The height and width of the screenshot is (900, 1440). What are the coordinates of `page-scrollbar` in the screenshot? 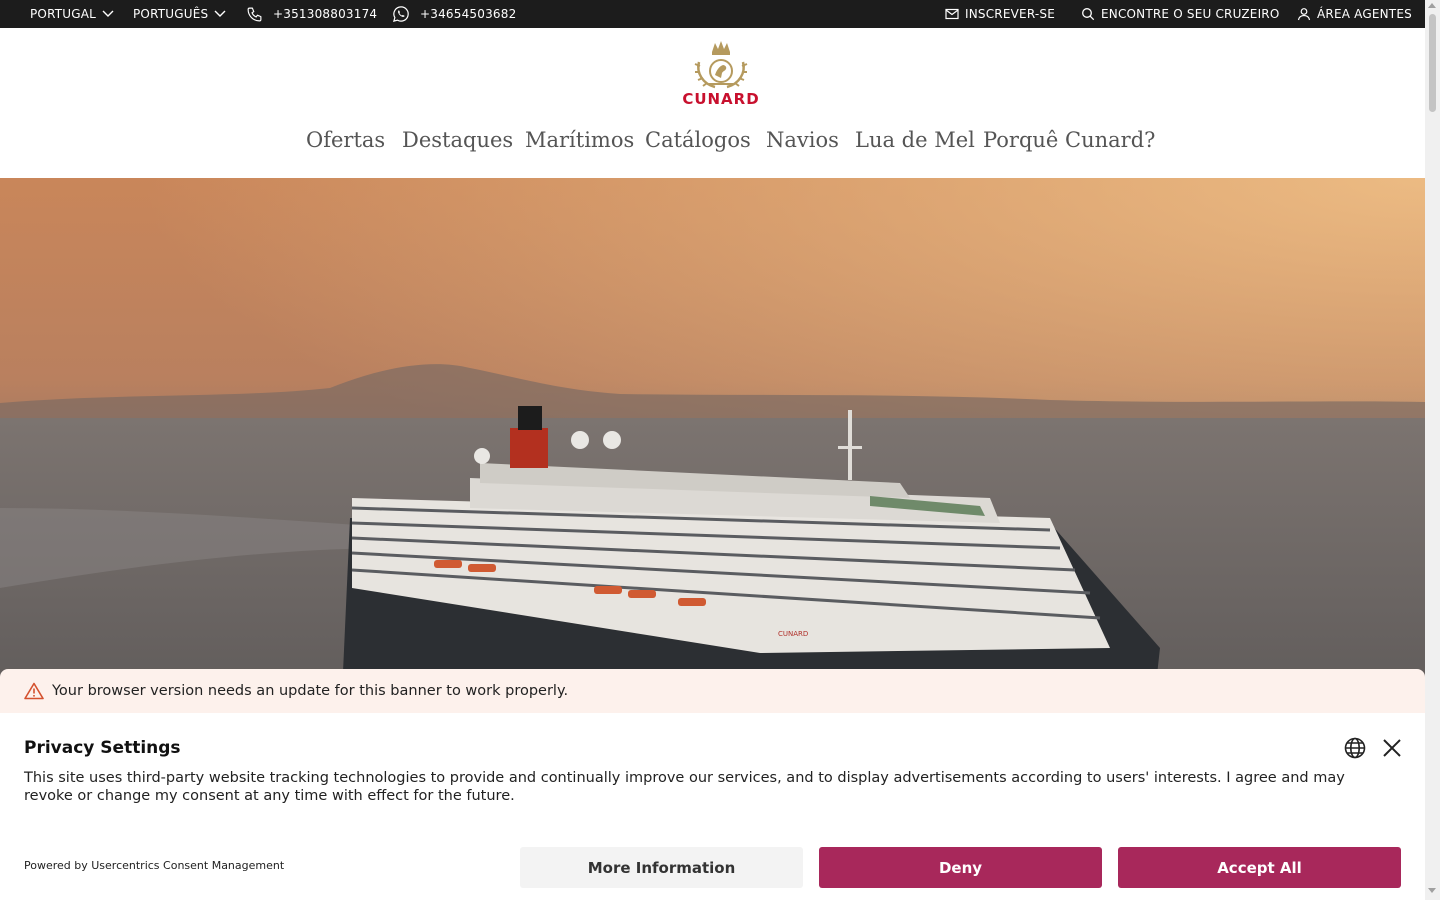 It's located at (1432, 450).